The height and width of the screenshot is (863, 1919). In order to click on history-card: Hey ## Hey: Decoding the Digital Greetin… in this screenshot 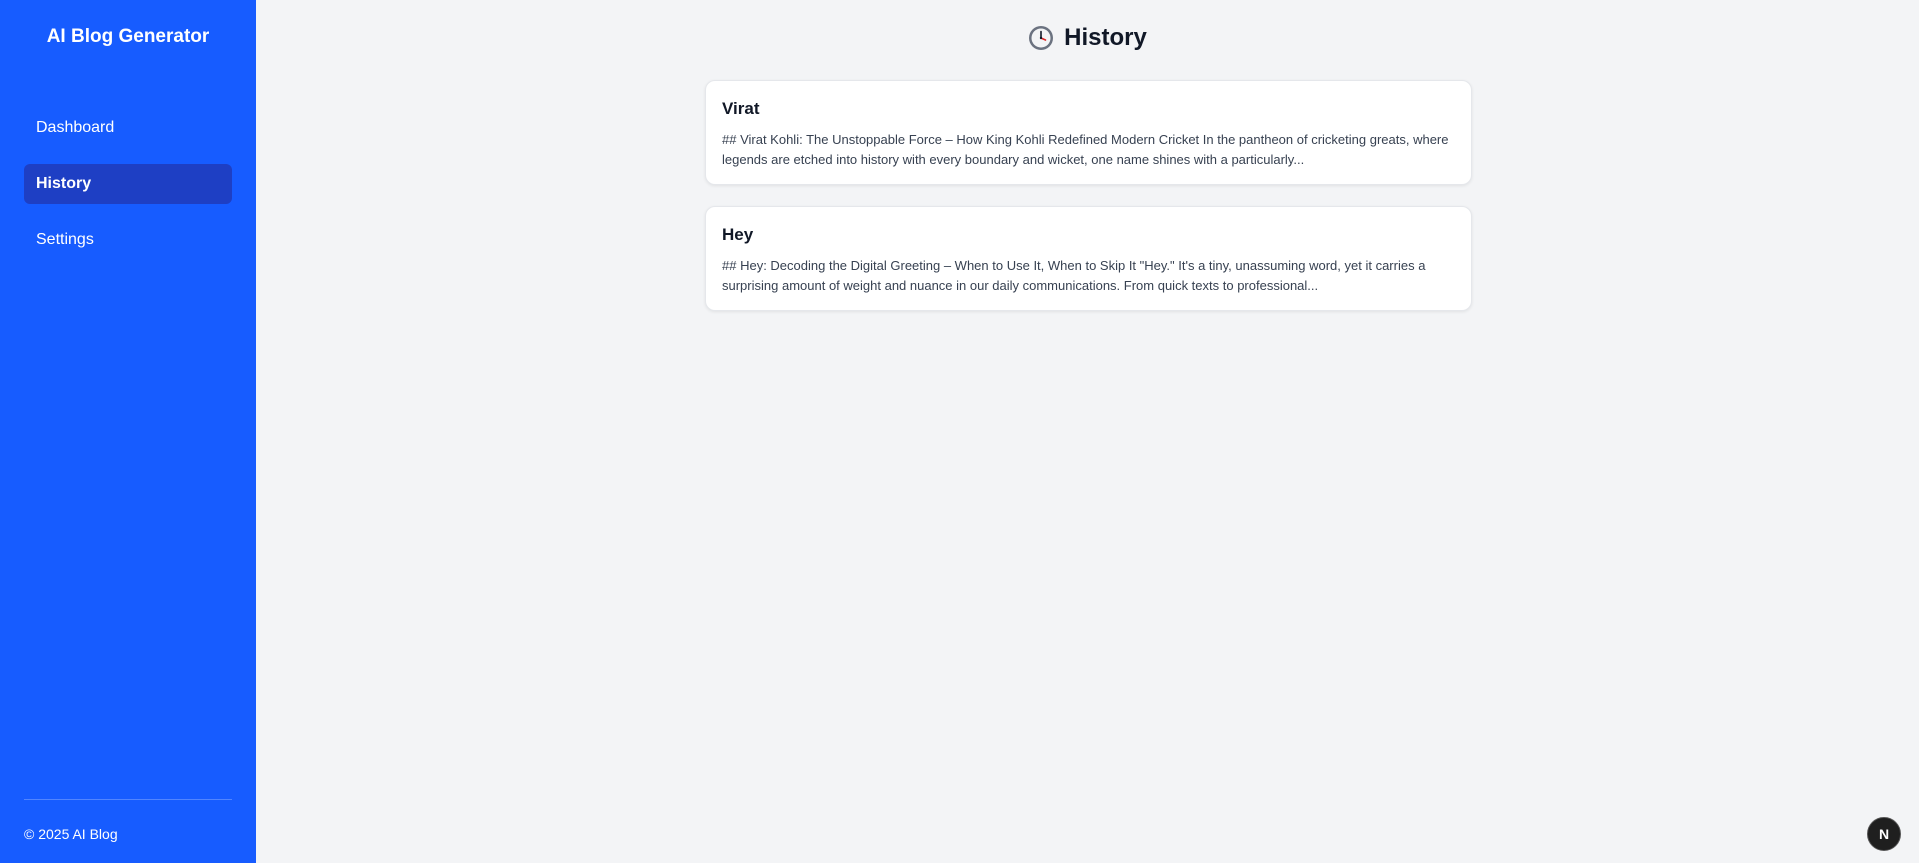, I will do `click(1088, 258)`.